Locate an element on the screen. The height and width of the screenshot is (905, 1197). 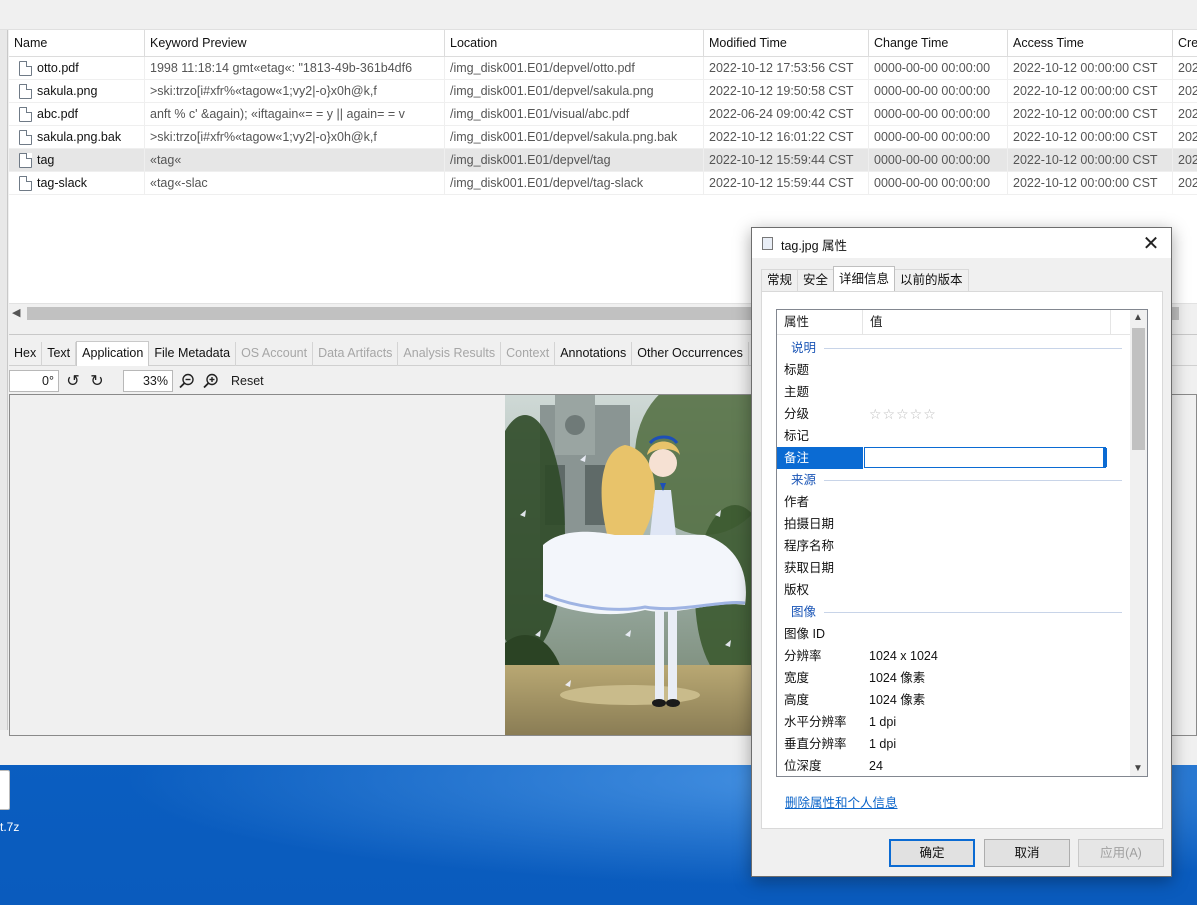
scroll-up-icon: ▲ is located at coordinates (1138, 317).